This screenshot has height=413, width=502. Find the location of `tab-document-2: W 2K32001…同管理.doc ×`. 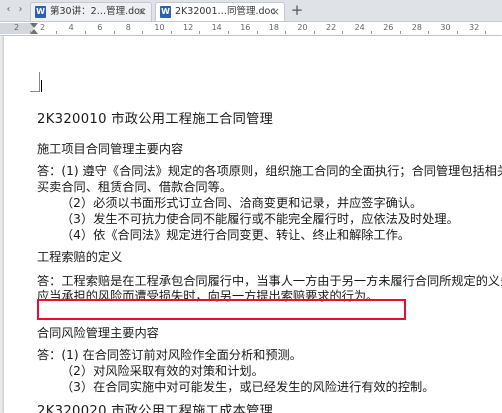

tab-document-2: W 2K32001…同管理.doc × is located at coordinates (220, 11).